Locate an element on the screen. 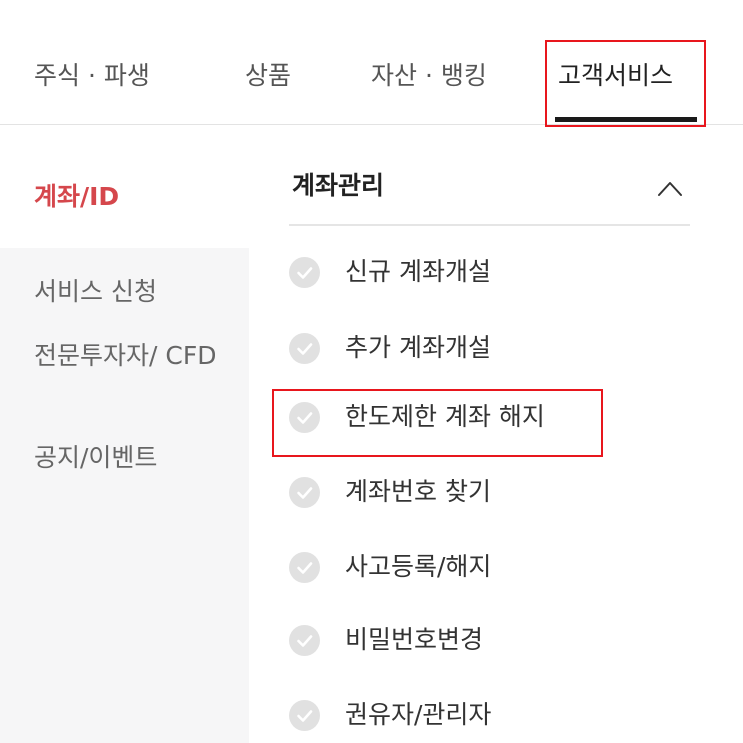  sidebar-item-service-request: 서비스 신청 is located at coordinates (134, 292).